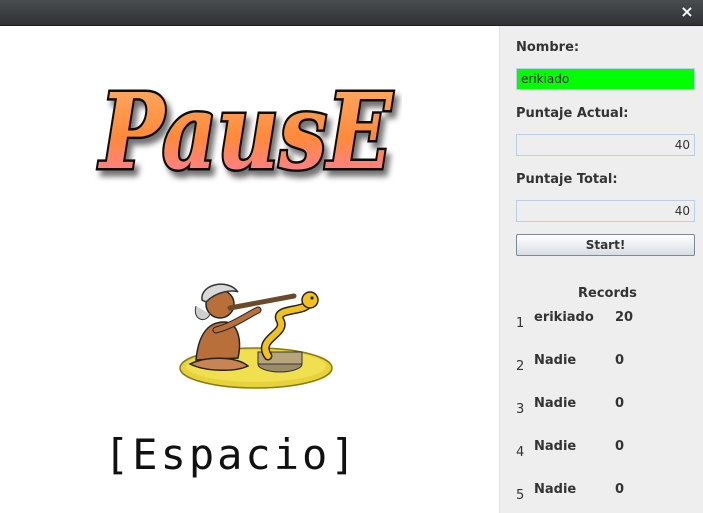 Image resolution: width=703 pixels, height=513 pixels. Describe the element at coordinates (605, 79) in the screenshot. I see `nombre-field: erikiado` at that location.